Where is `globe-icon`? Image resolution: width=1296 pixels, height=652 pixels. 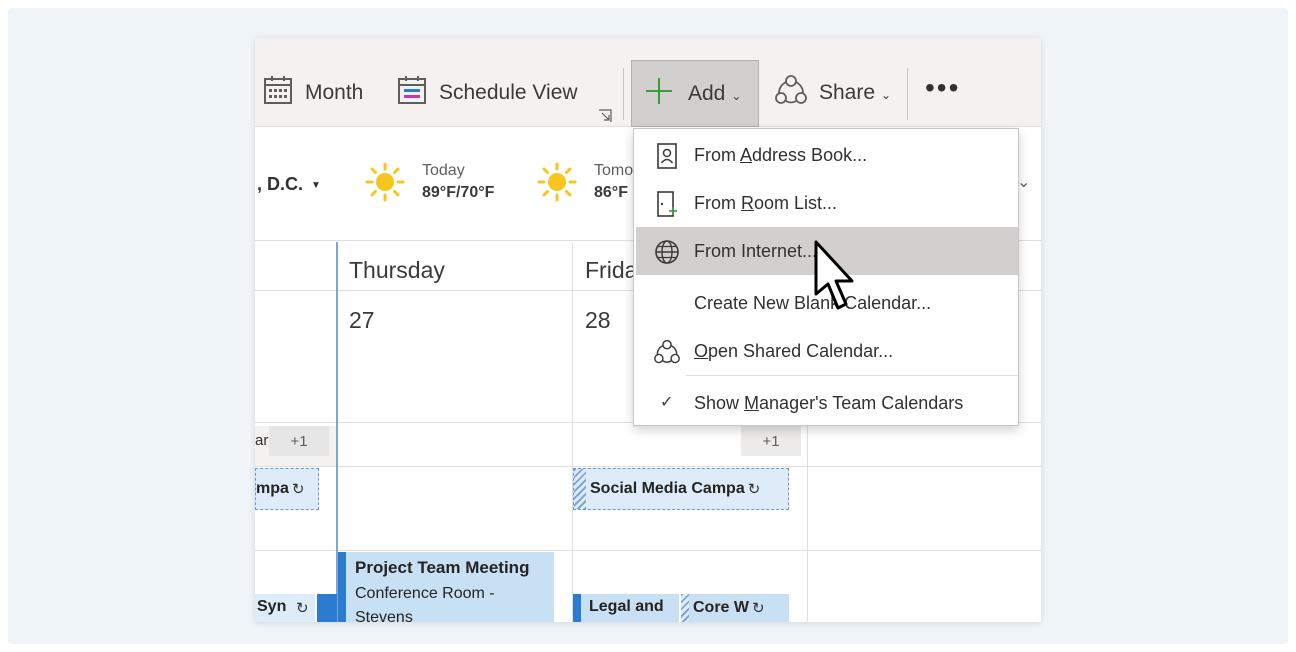 globe-icon is located at coordinates (667, 252).